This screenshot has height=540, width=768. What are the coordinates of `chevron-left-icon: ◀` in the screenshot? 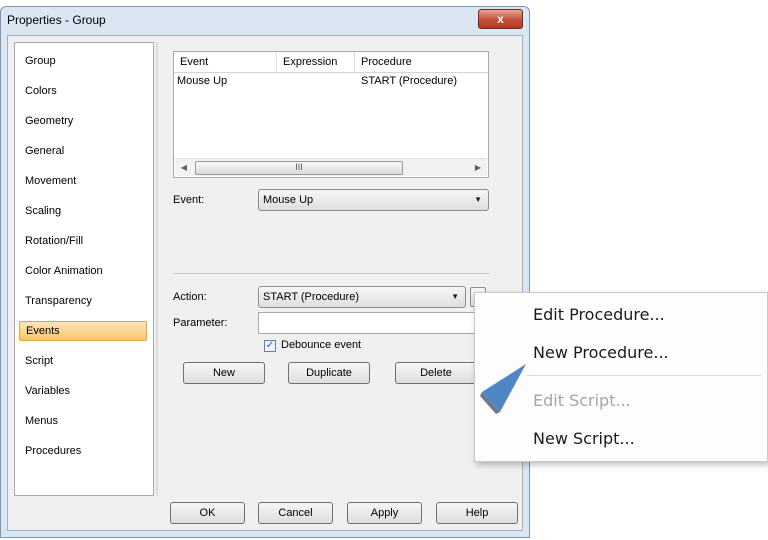 It's located at (184, 167).